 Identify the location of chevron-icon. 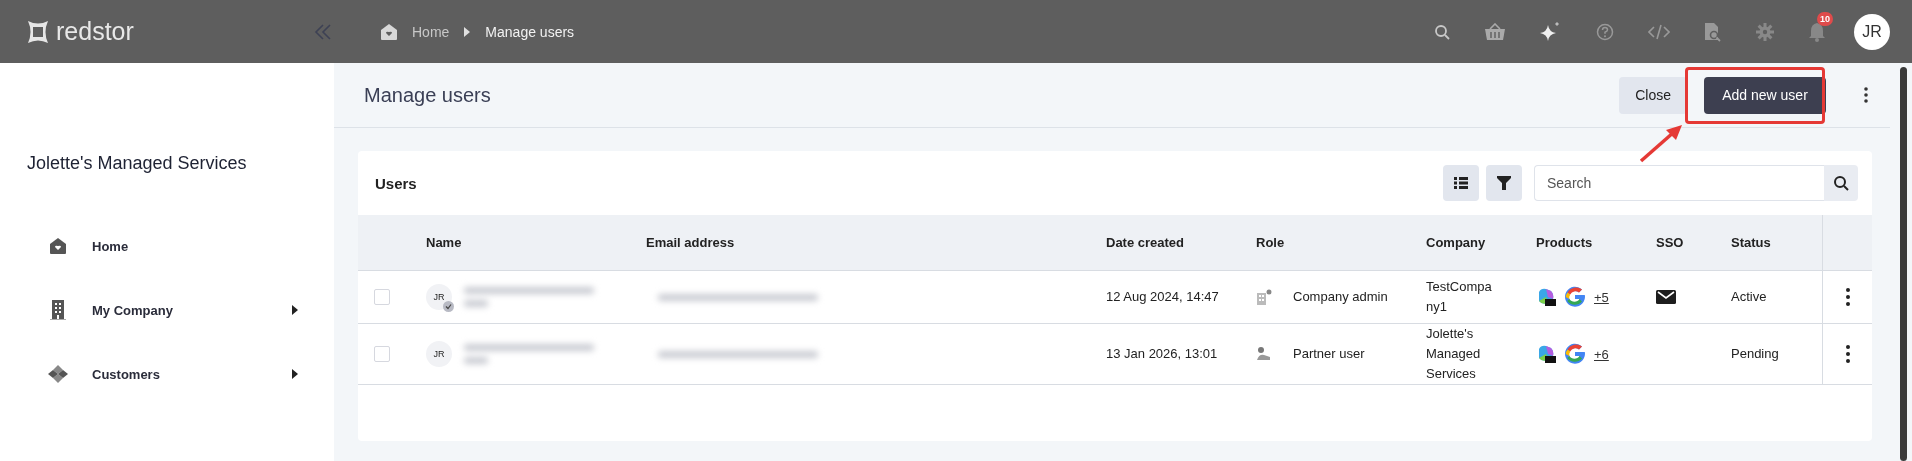
(467, 31).